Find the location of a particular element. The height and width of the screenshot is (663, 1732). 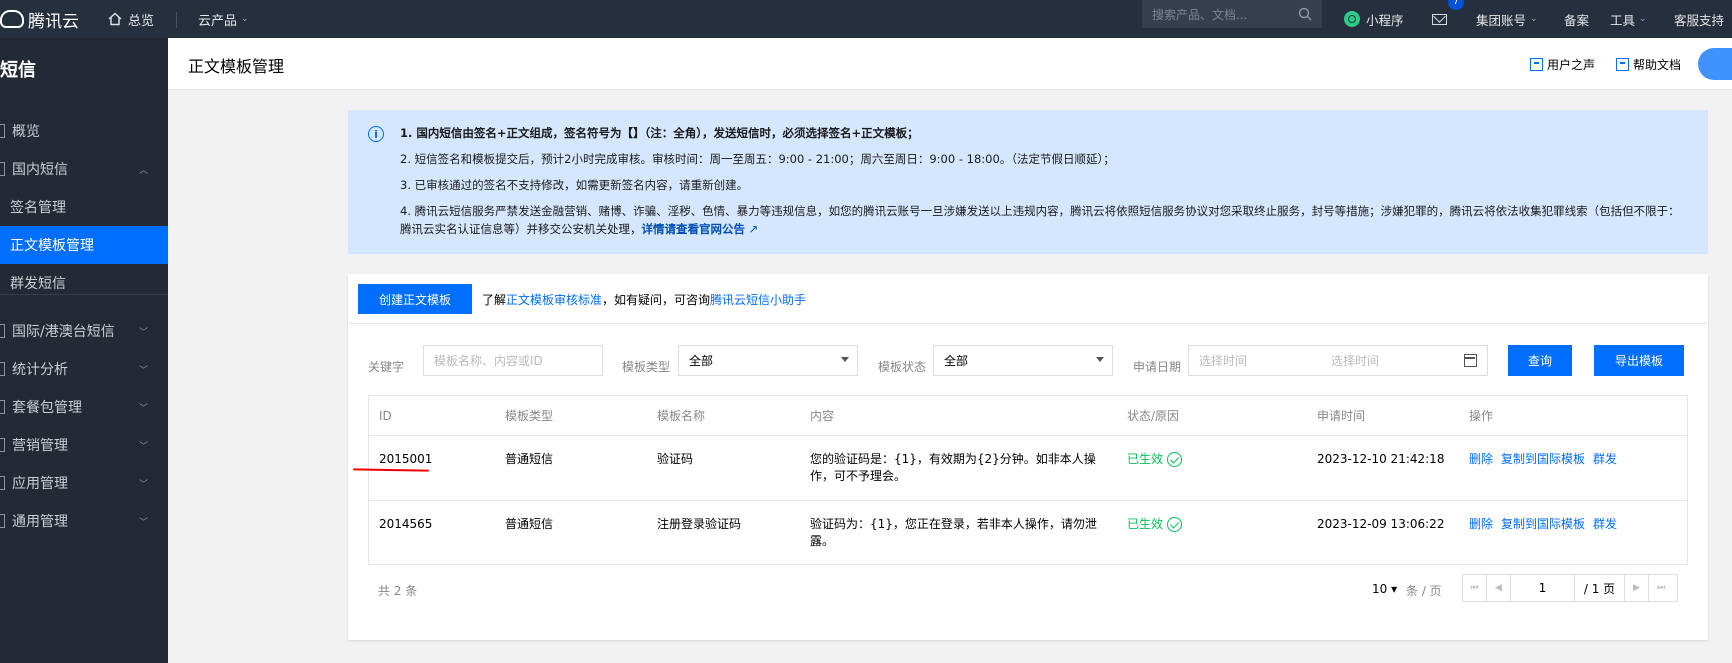

keyword-input: 模板名称、内容或ID is located at coordinates (513, 360).